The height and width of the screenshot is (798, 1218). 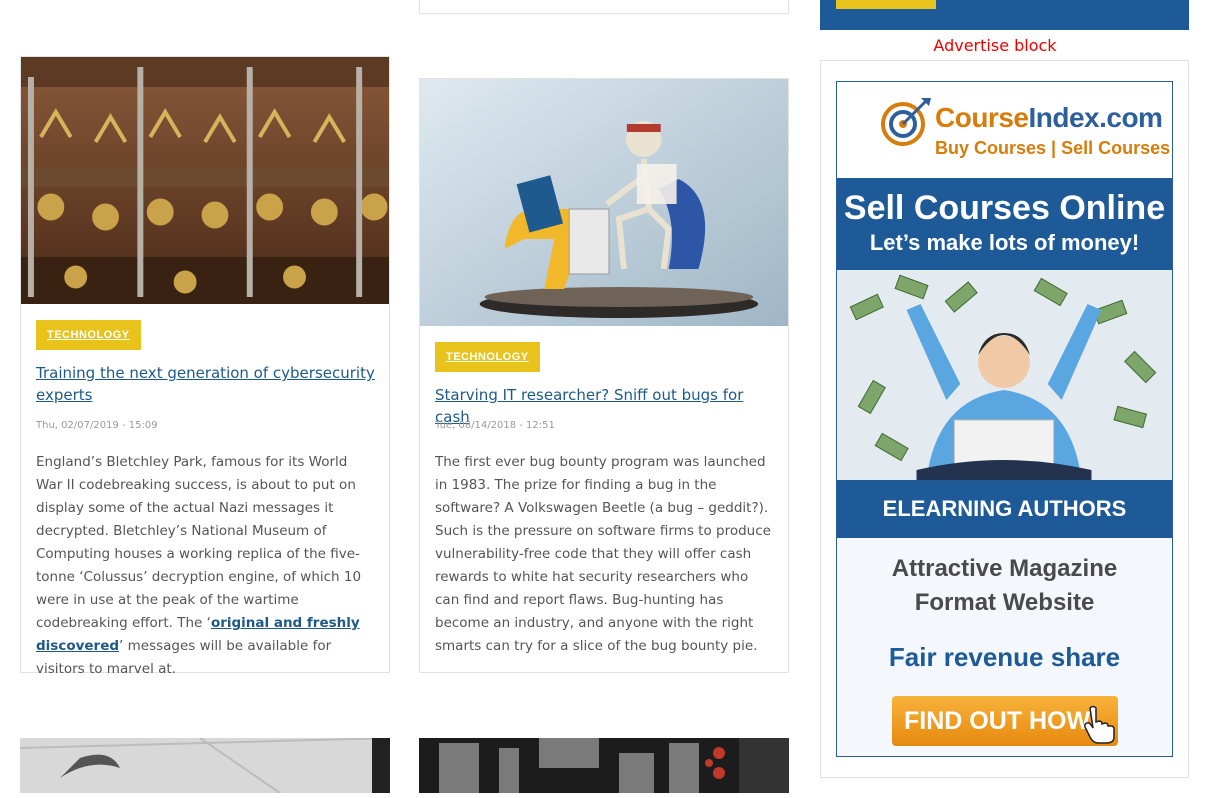 What do you see at coordinates (1004, 602) in the screenshot?
I see `ad-feature-line-2: Format Website` at bounding box center [1004, 602].